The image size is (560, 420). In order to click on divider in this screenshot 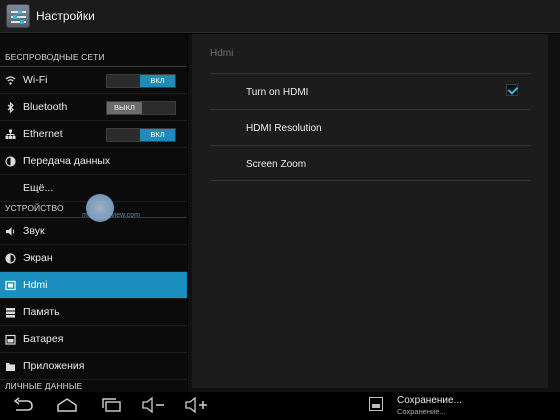, I will do `click(370, 180)`.